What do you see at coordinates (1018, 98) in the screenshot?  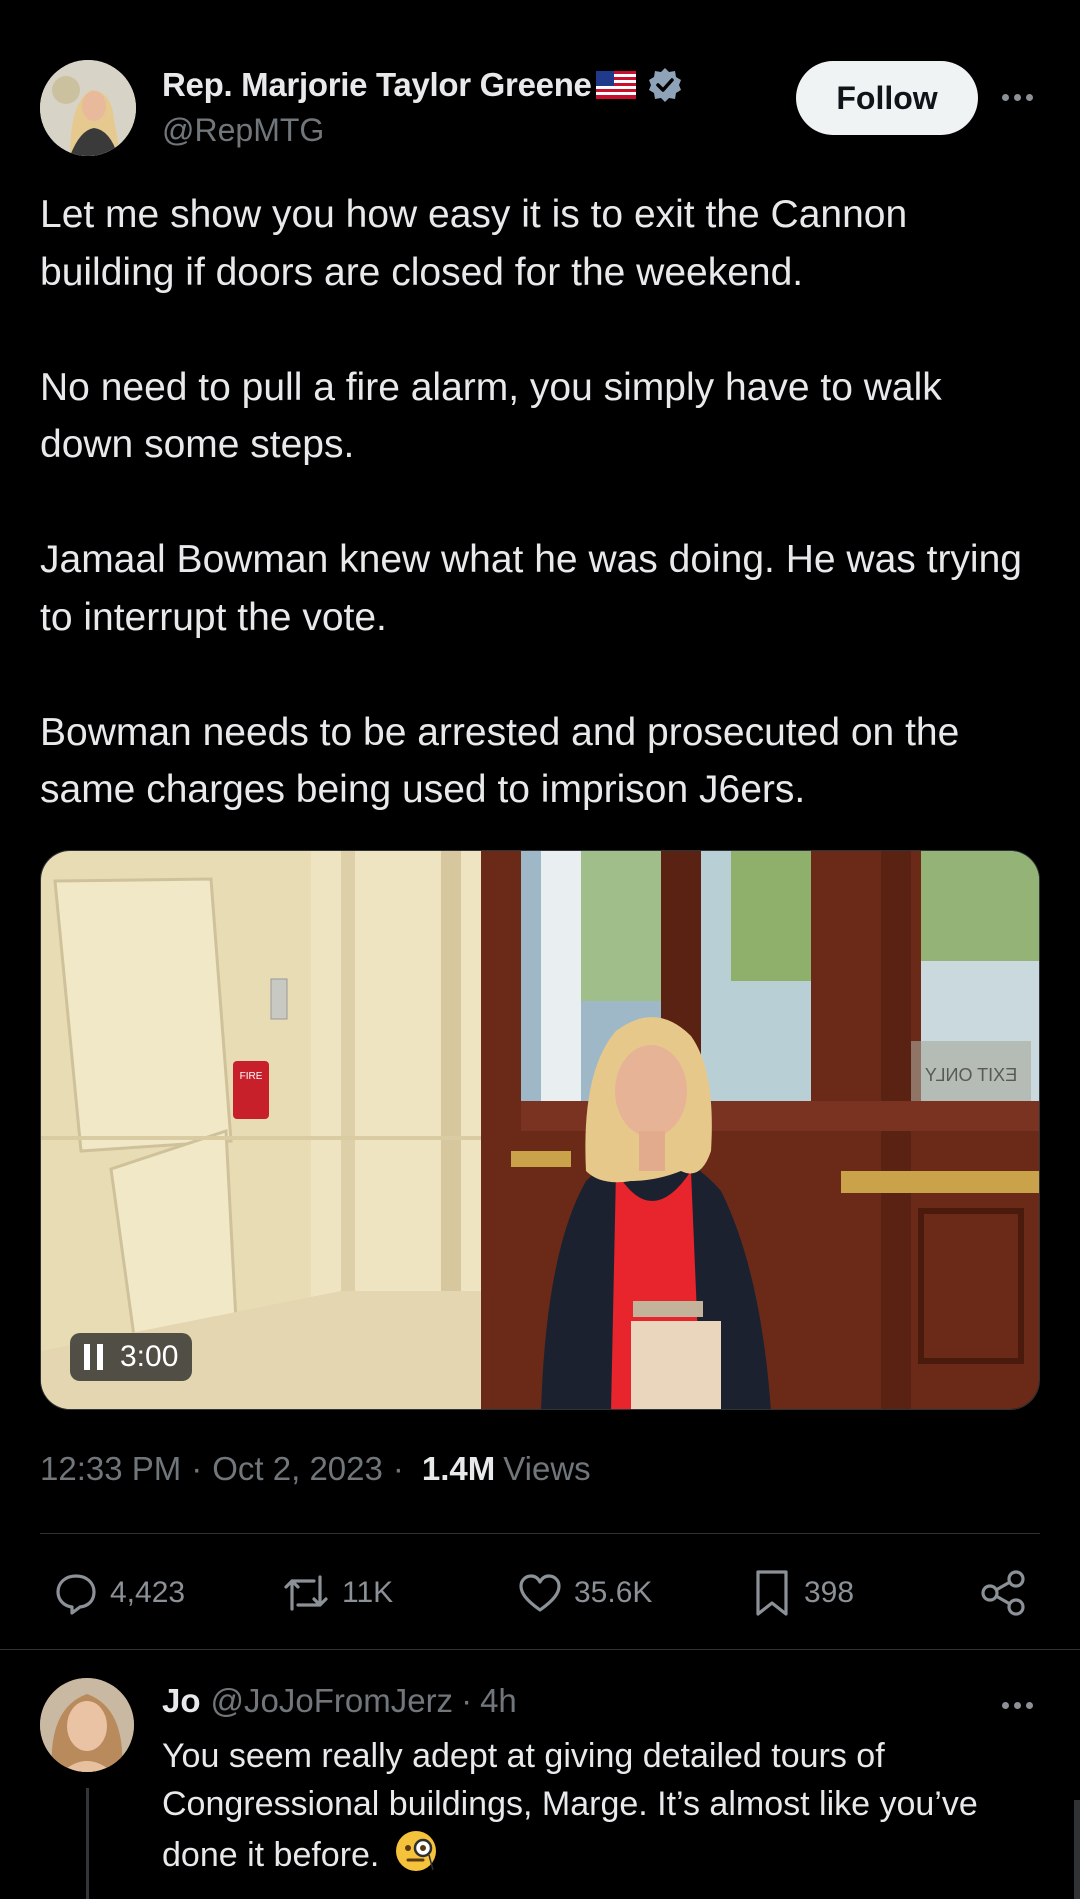 I see `more-options-icon` at bounding box center [1018, 98].